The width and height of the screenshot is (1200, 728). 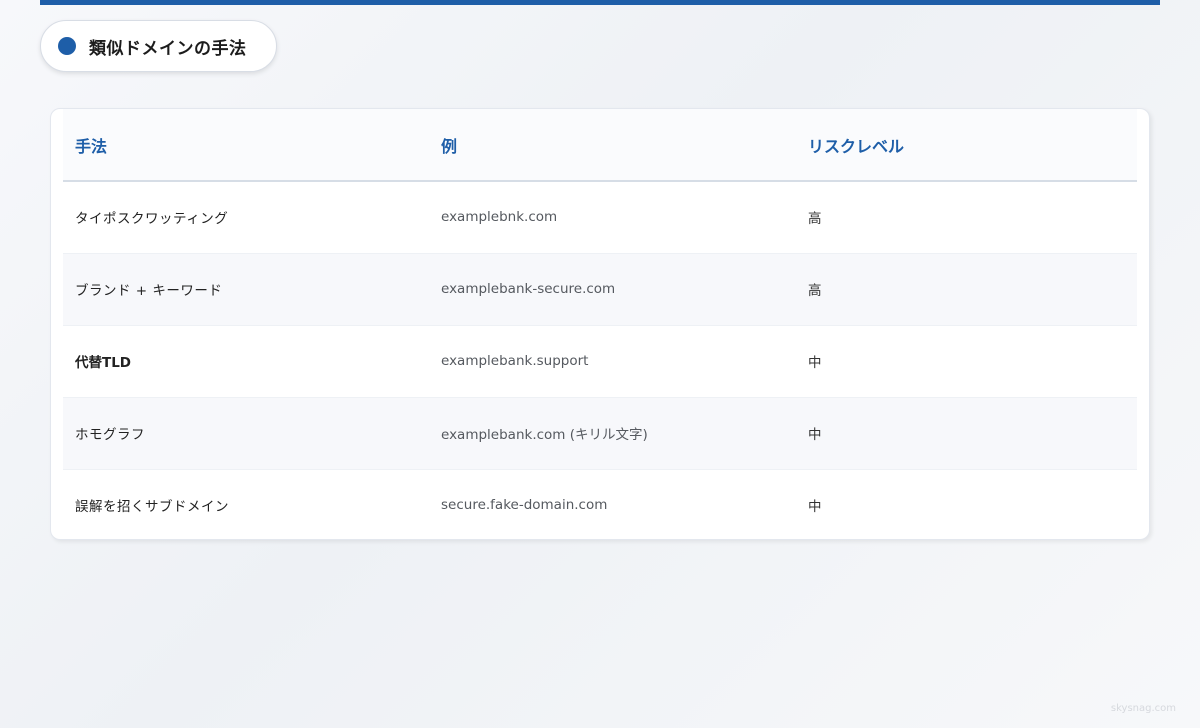 I want to click on method-cell: 代替TLD, so click(x=246, y=361).